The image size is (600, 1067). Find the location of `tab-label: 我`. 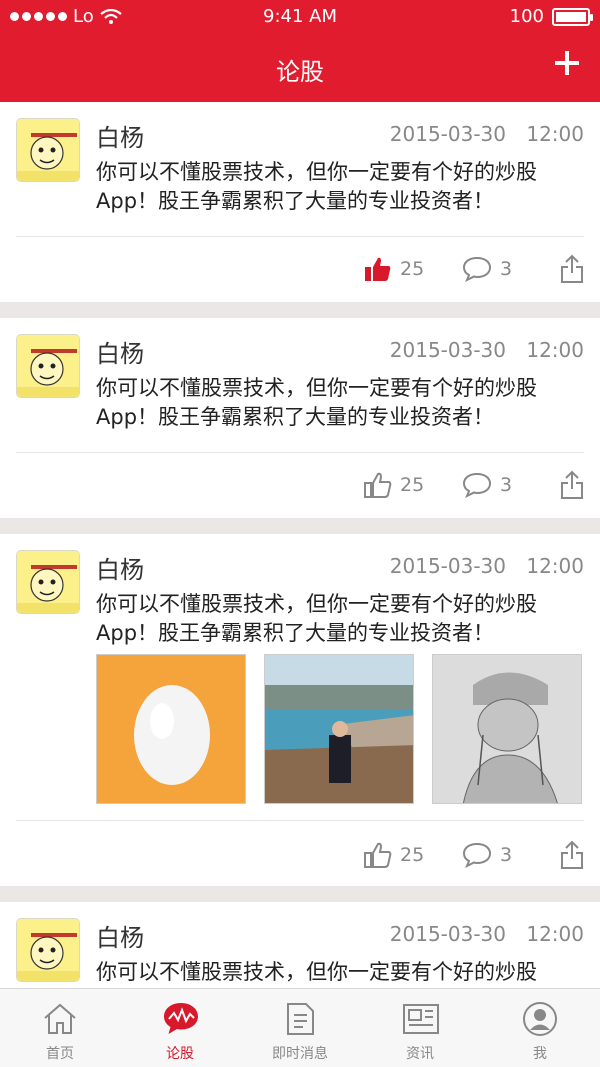

tab-label: 我 is located at coordinates (540, 1054).